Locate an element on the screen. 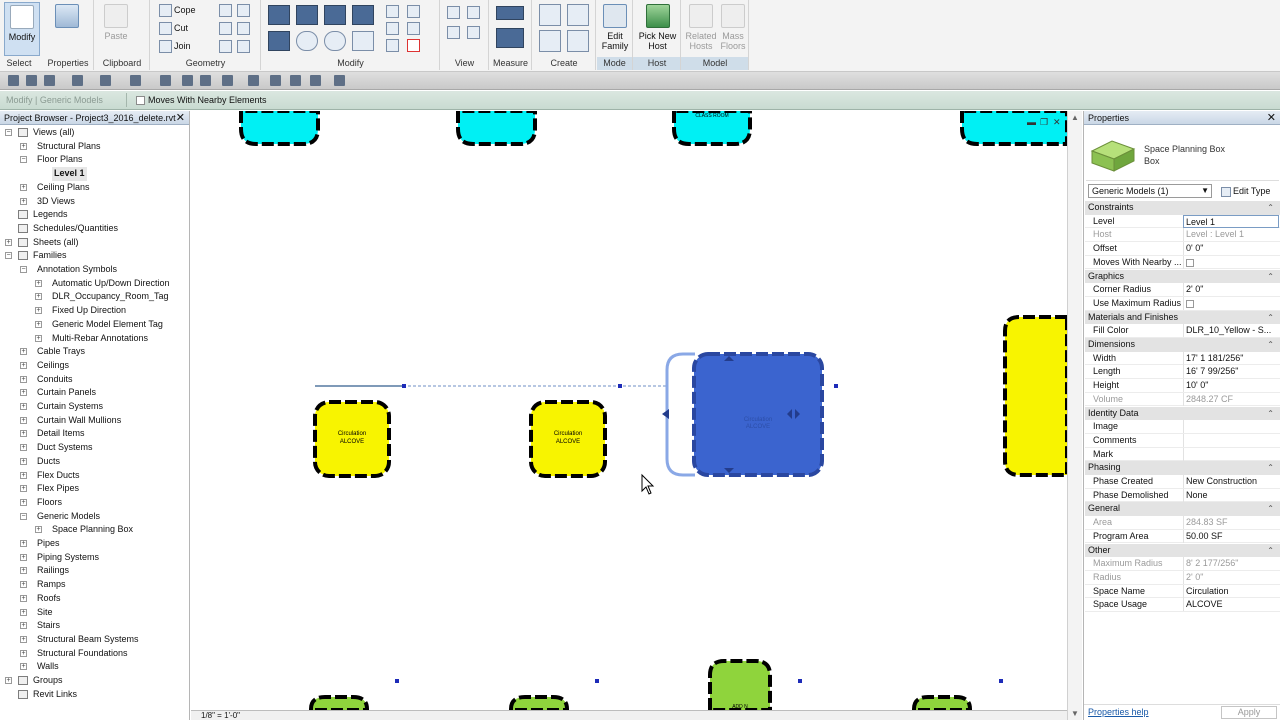 The width and height of the screenshot is (1280, 720). browser-item: + DLR_Occupancy_Room_Tag is located at coordinates (95, 297).